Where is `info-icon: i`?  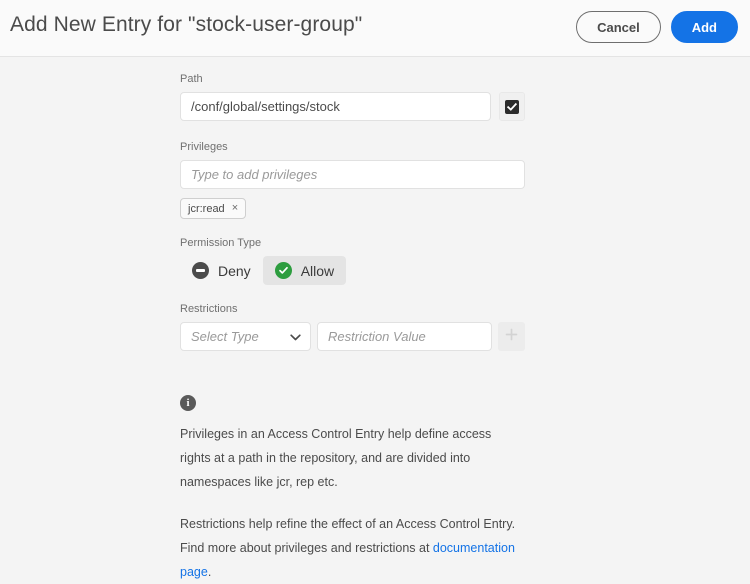
info-icon: i is located at coordinates (188, 403).